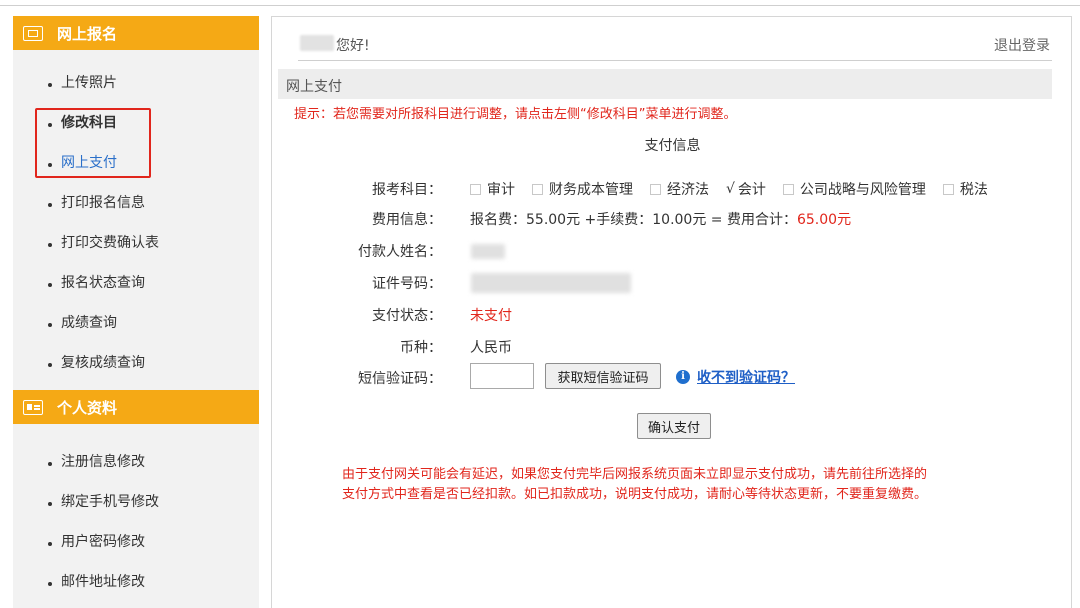 The width and height of the screenshot is (1080, 608). Describe the element at coordinates (110, 502) in the screenshot. I see `sidebar-item-label: 绑定手机号修改` at that location.